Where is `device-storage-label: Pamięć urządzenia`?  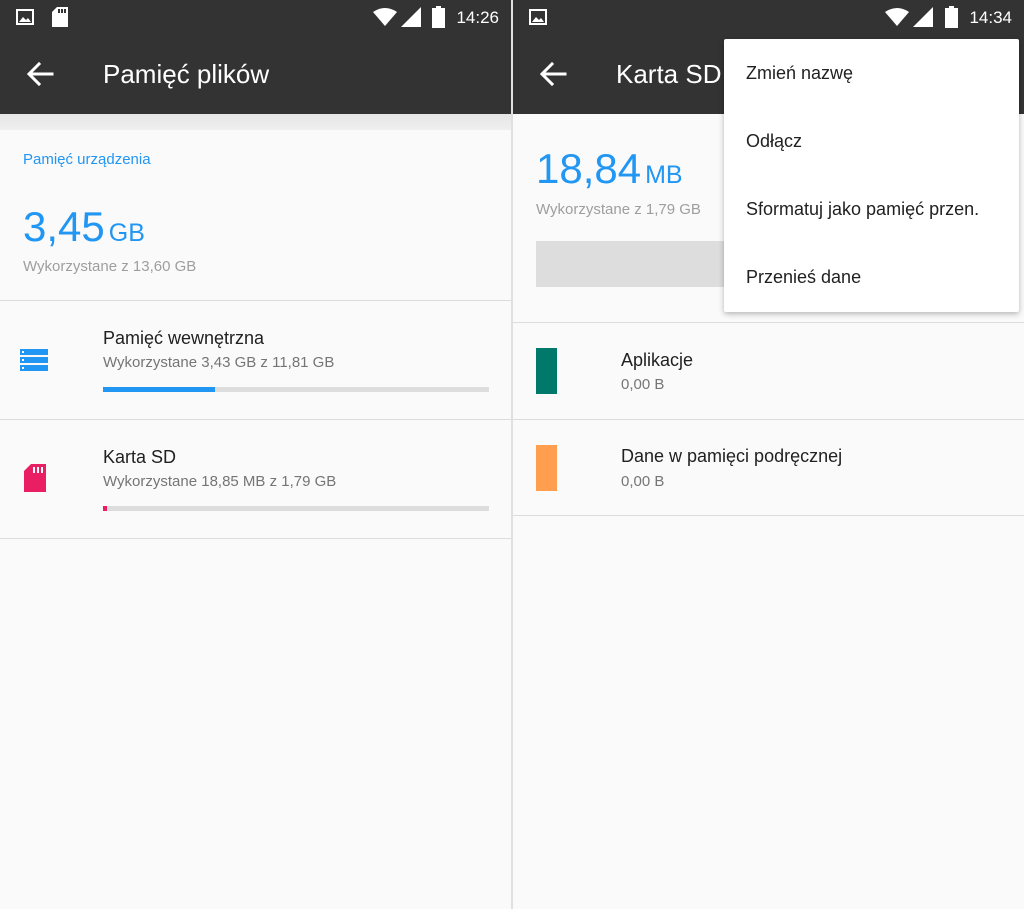 device-storage-label: Pamięć urządzenia is located at coordinates (87, 159).